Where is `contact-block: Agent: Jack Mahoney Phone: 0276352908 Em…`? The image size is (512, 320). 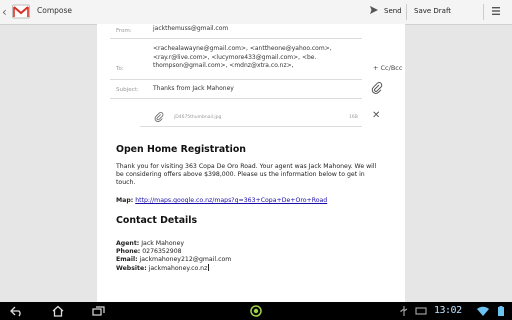
contact-block: Agent: Jack Mahoney Phone: 0276352908 Em… is located at coordinates (258, 256).